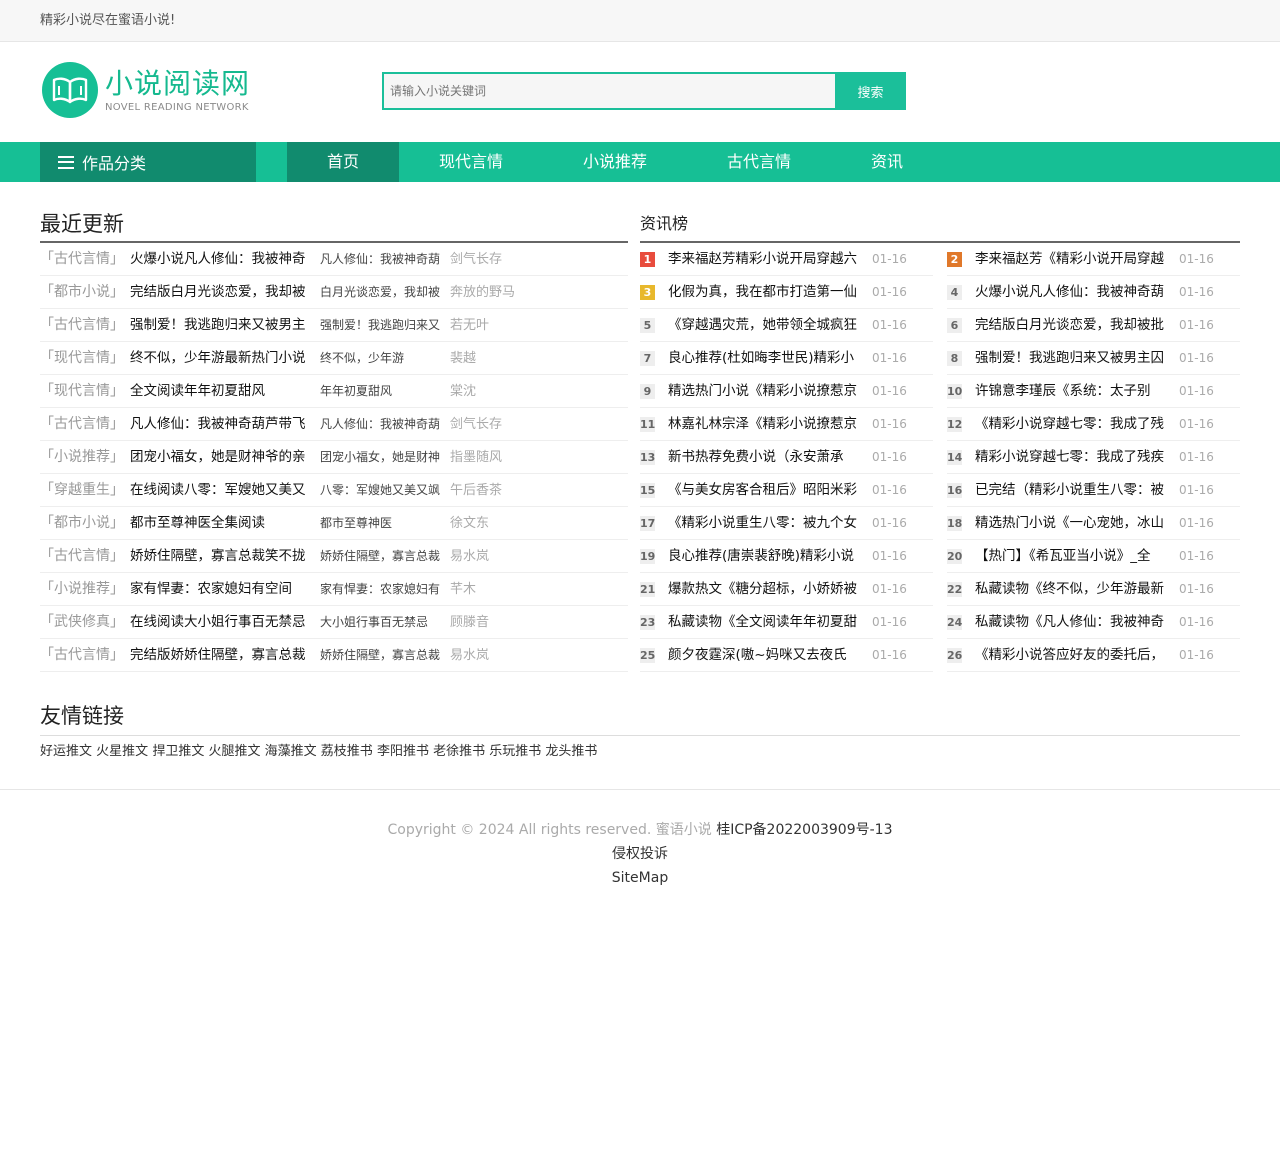 This screenshot has width=1280, height=1167. What do you see at coordinates (766, 325) in the screenshot?
I see `ranking-title-link: 《穿越遇灾荒，她带领全城疯狂` at bounding box center [766, 325].